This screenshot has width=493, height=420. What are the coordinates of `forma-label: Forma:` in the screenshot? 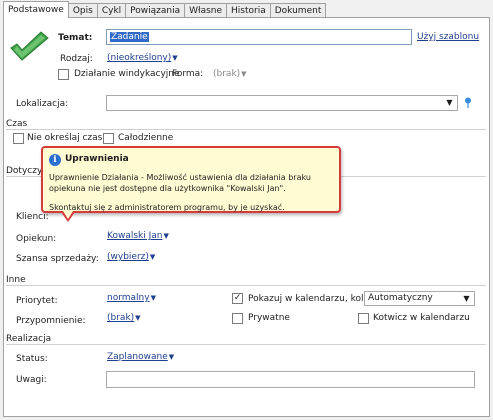 It's located at (188, 74).